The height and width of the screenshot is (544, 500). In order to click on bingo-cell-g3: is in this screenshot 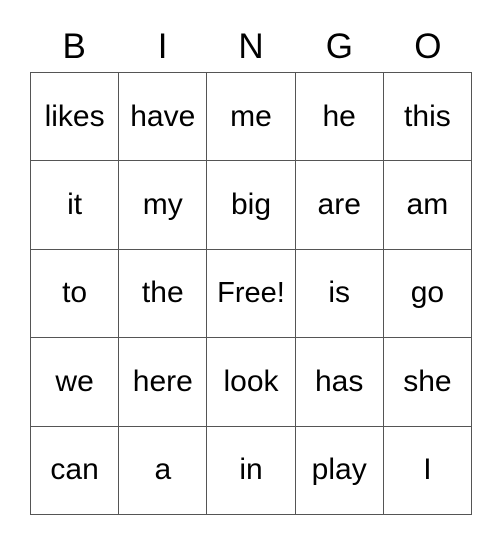, I will do `click(339, 294)`.